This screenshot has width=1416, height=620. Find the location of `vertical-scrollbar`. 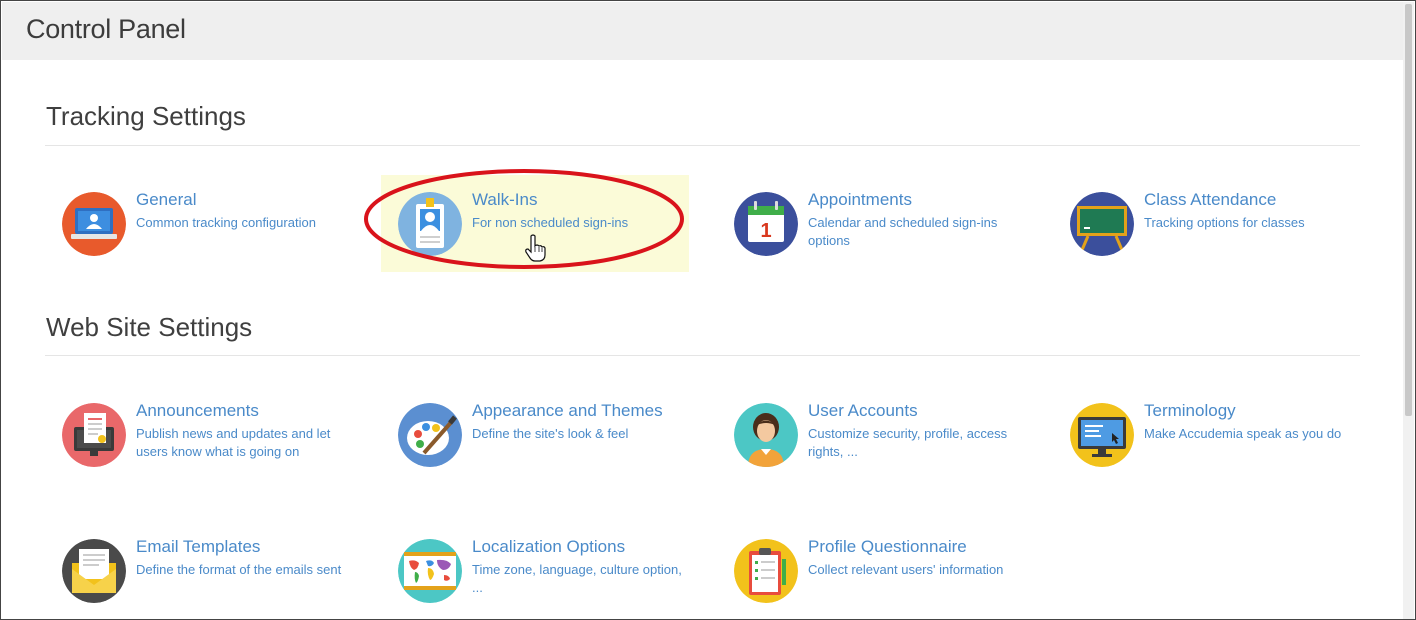

vertical-scrollbar is located at coordinates (1408, 310).